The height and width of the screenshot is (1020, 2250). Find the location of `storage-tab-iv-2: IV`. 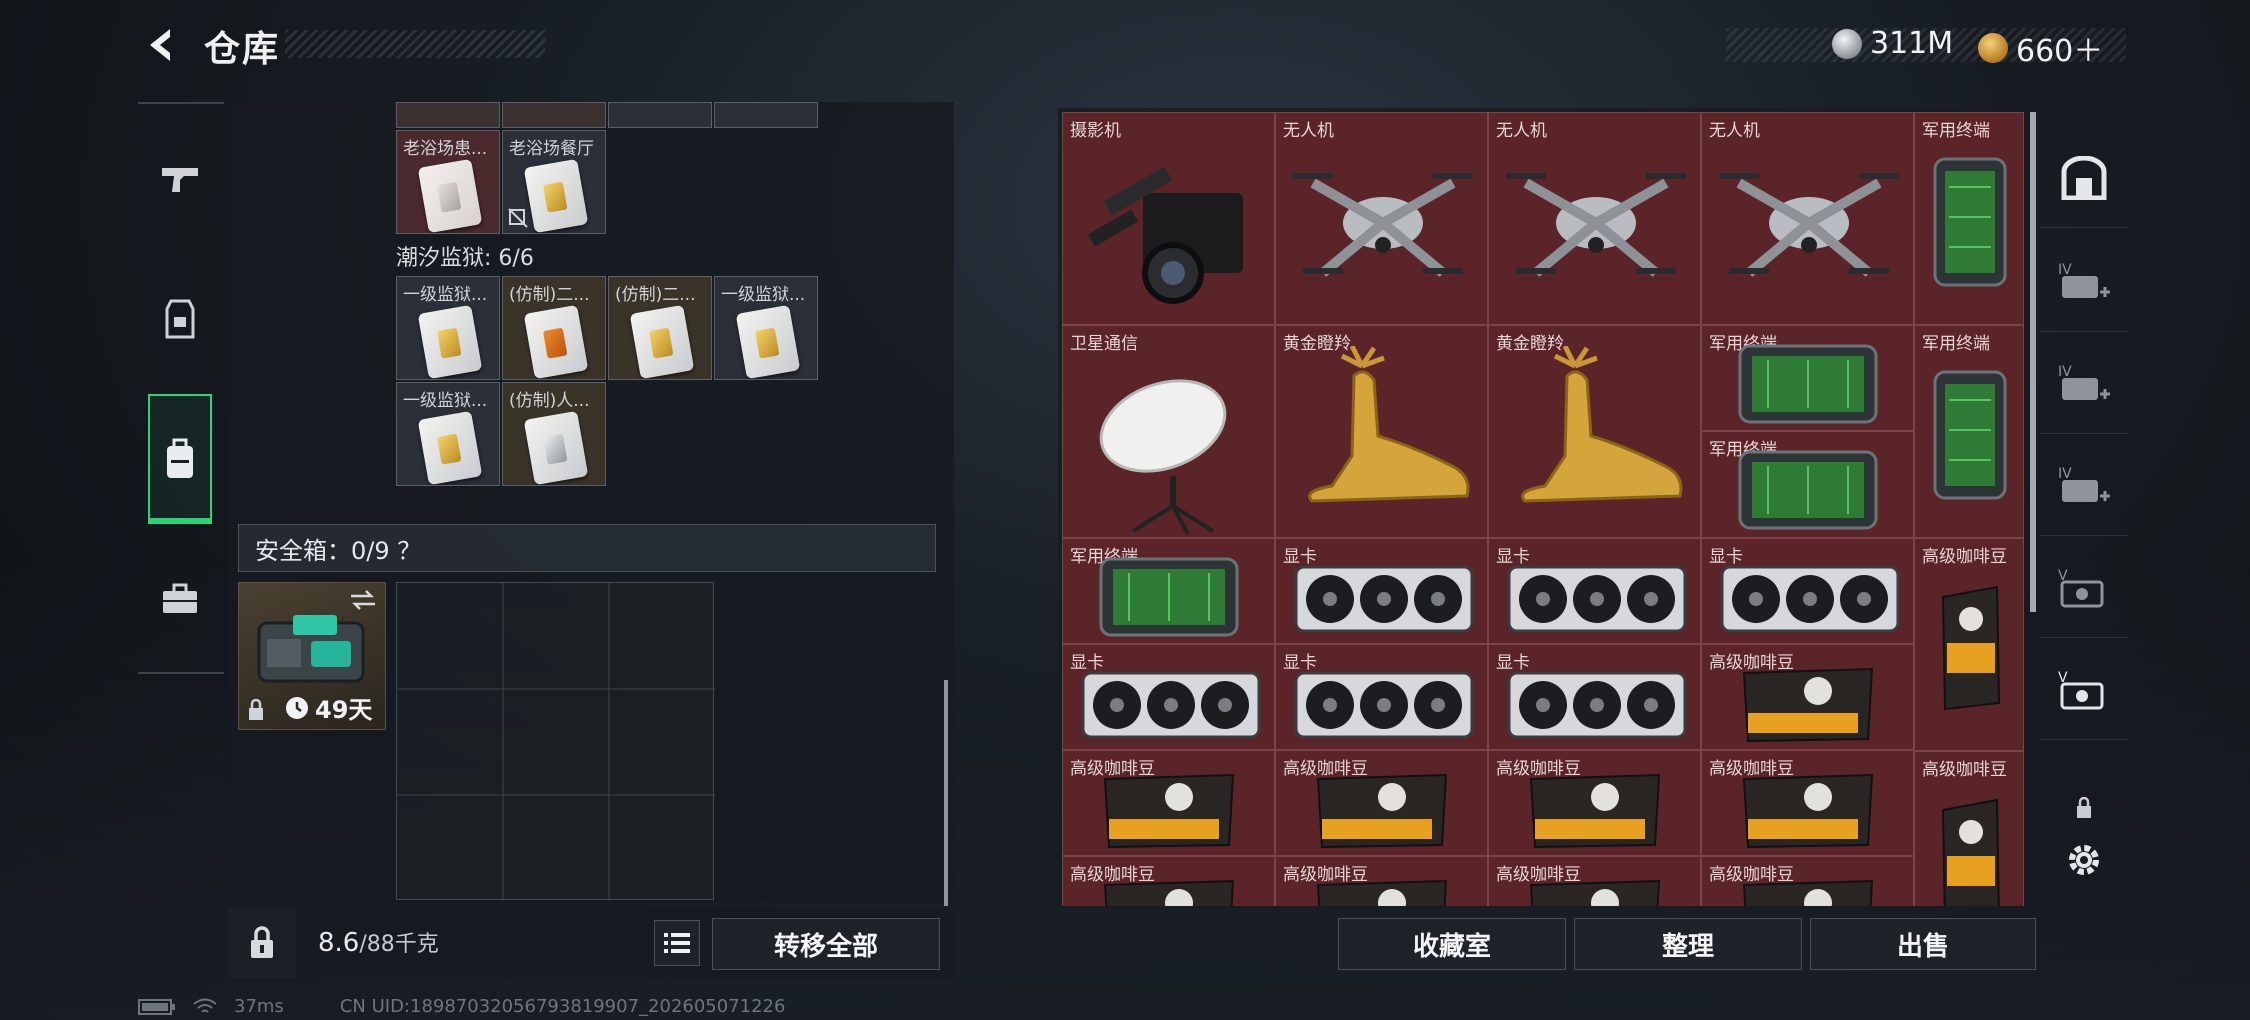

storage-tab-iv-2: IV is located at coordinates (2084, 384).